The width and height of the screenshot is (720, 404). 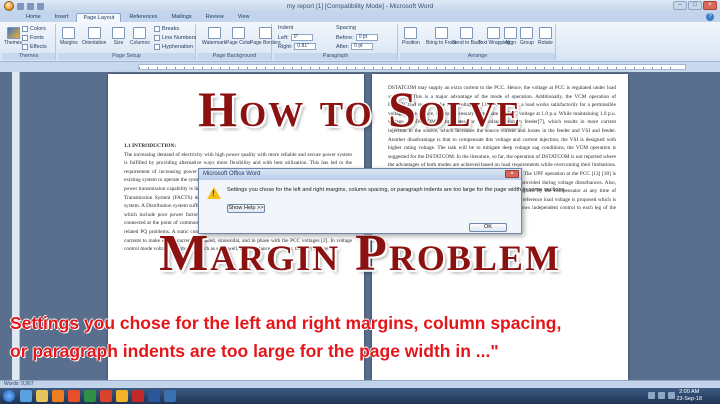 What do you see at coordinates (527, 36) in the screenshot?
I see `group-button: Group` at bounding box center [527, 36].